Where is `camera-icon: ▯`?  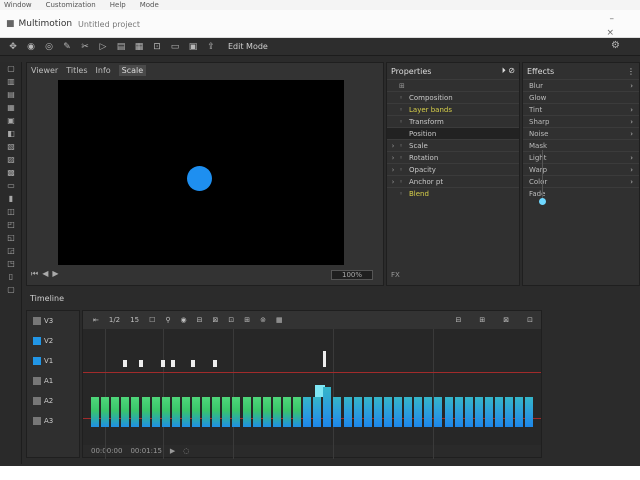 camera-icon: ▯ is located at coordinates (11, 276).